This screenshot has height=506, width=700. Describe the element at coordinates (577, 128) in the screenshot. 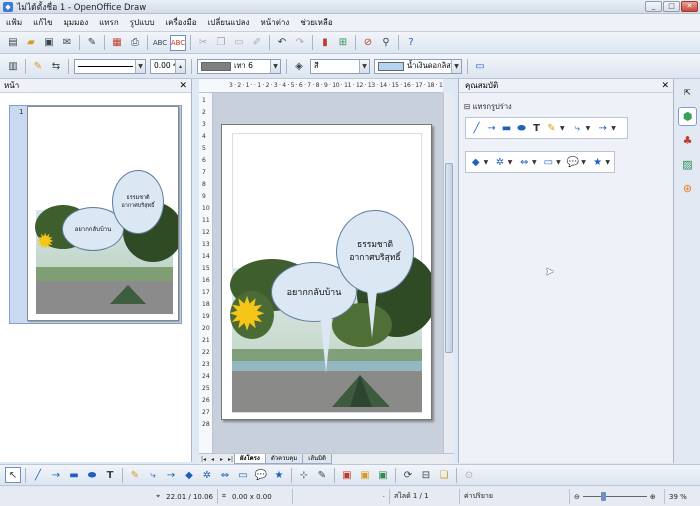

I see `connector-tool-icon: ⤷` at that location.